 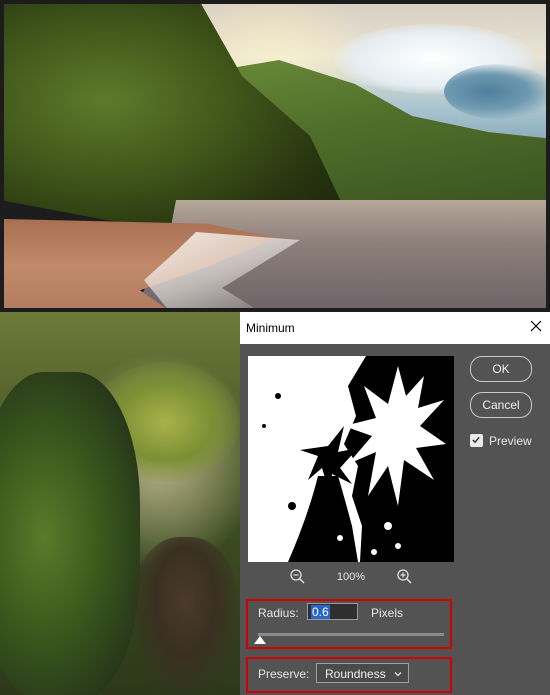 What do you see at coordinates (70, 533) in the screenshot?
I see `foreground-leaves` at bounding box center [70, 533].